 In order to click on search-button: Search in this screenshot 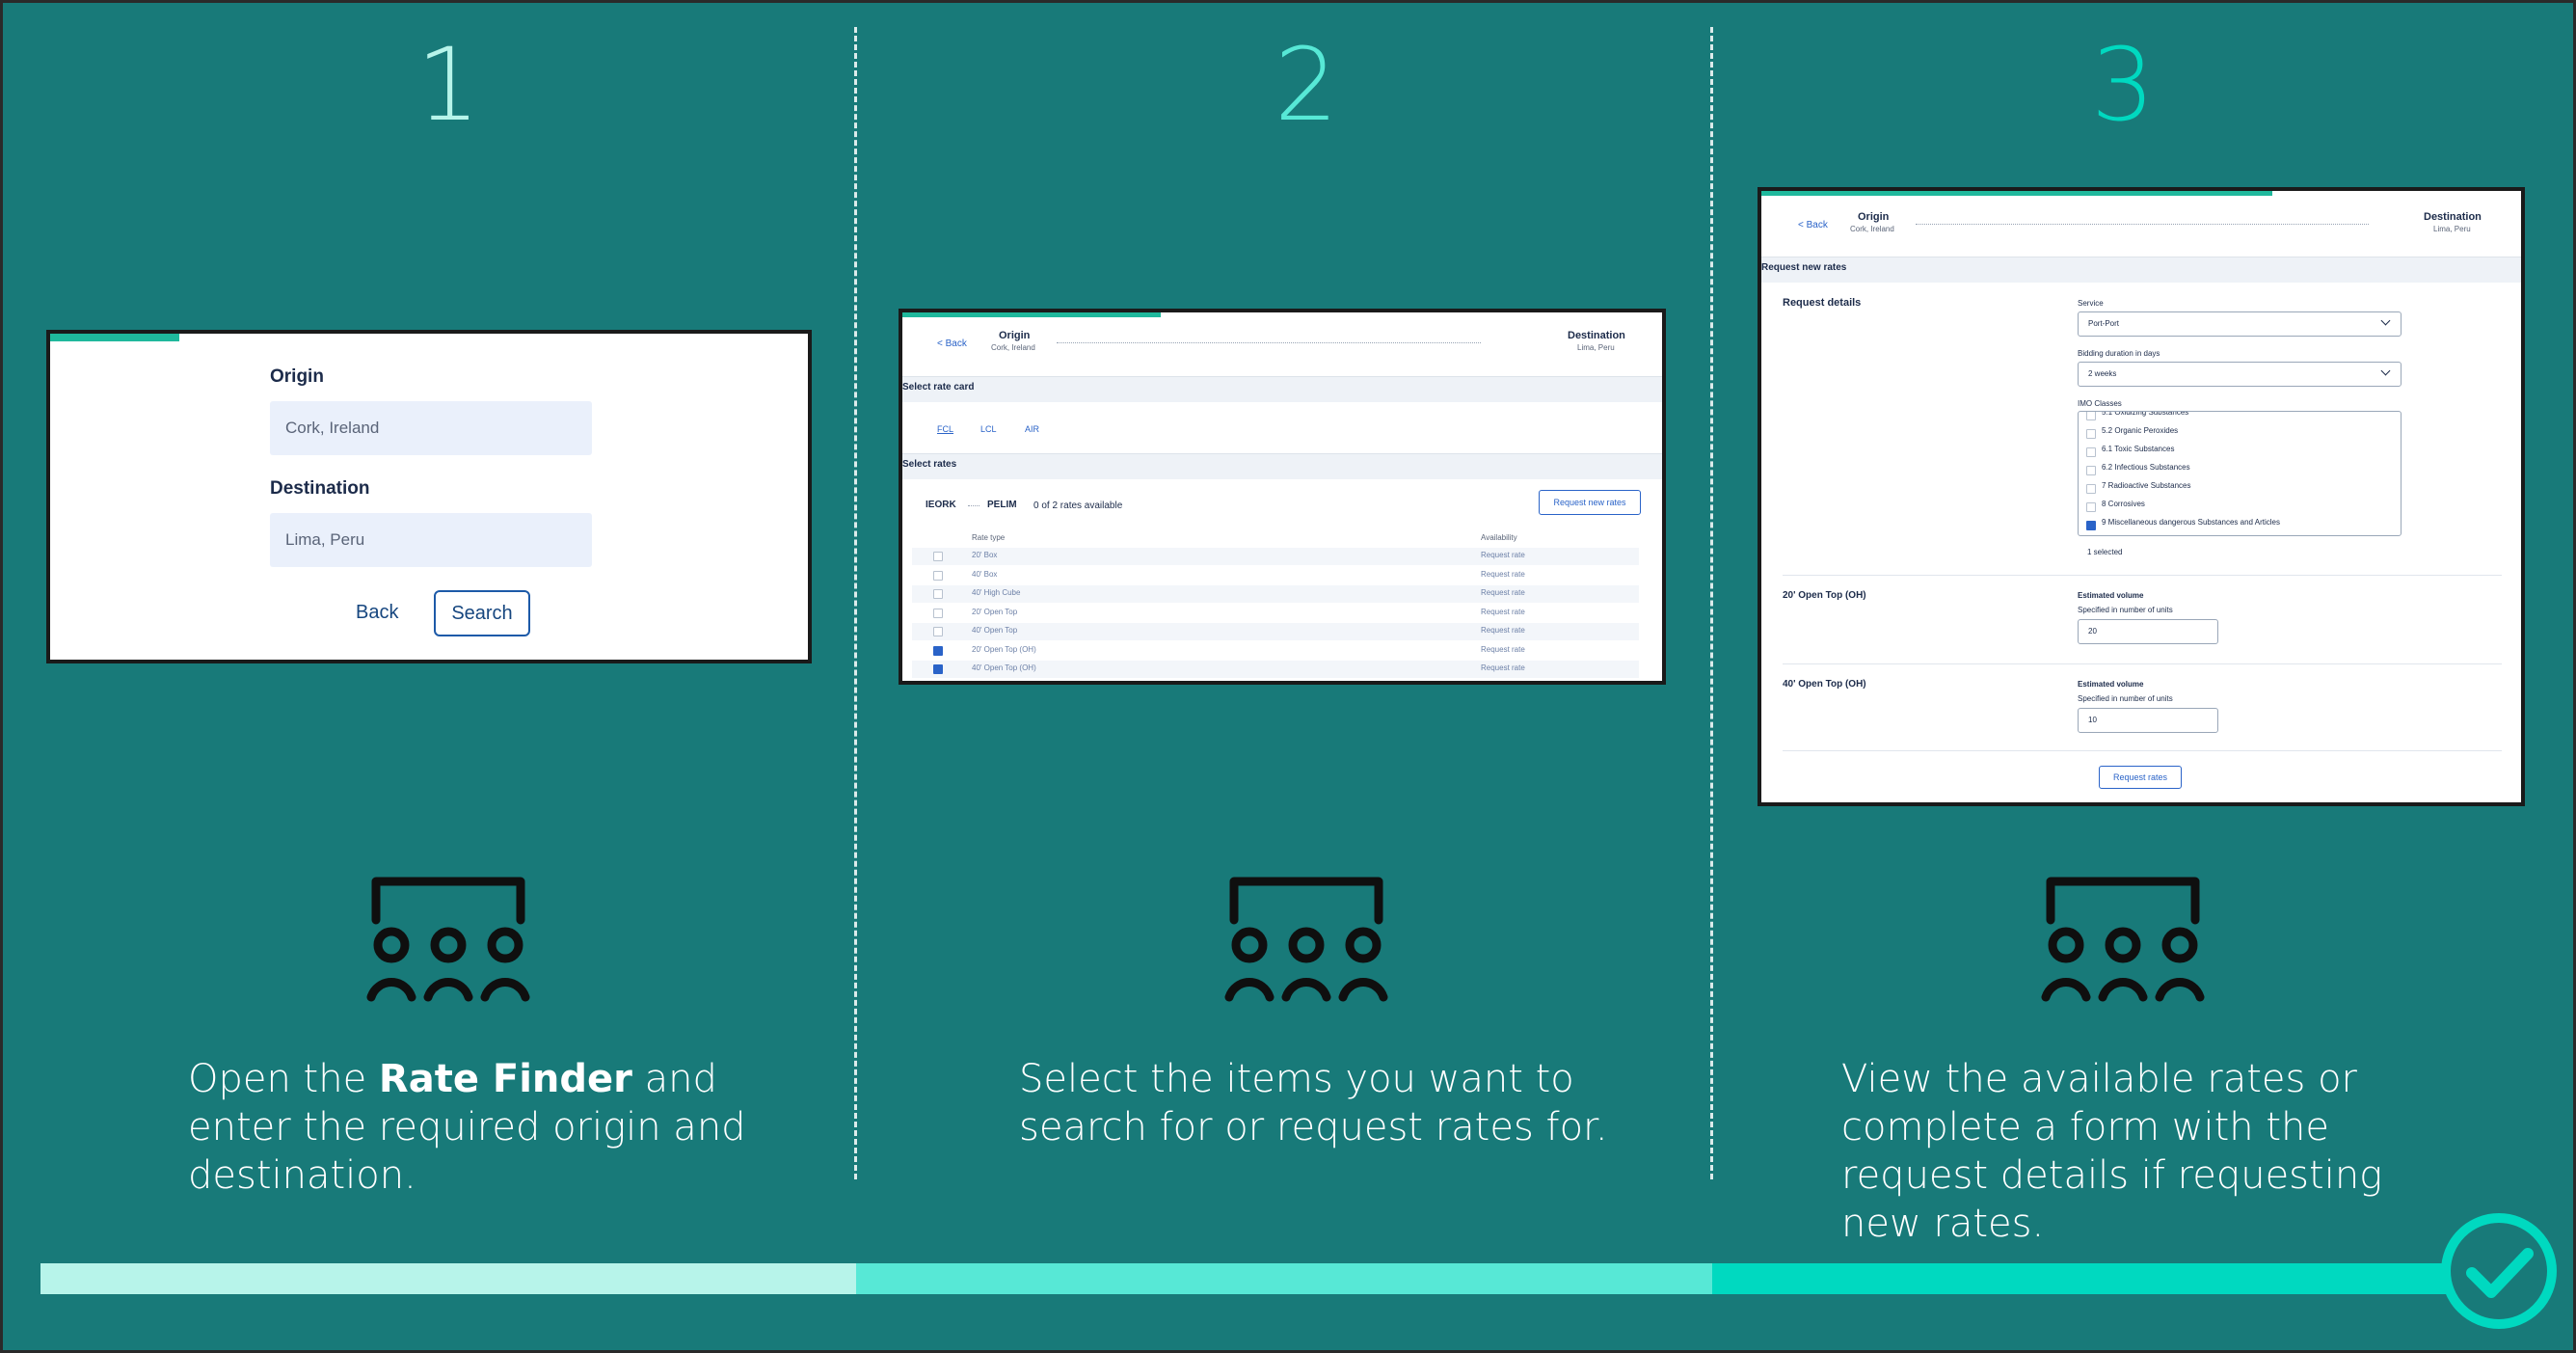, I will do `click(482, 613)`.